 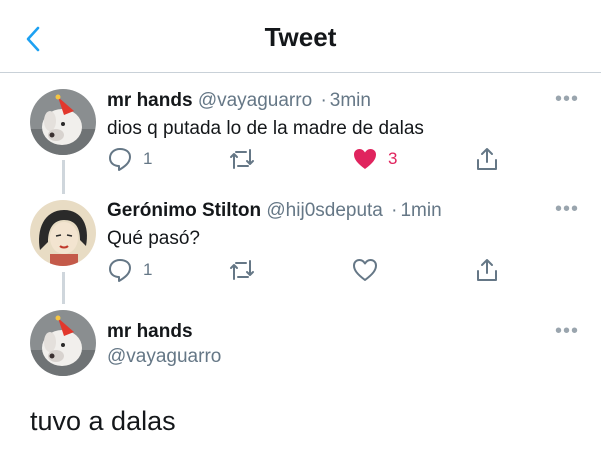 I want to click on like-button: 3, so click(x=374, y=159).